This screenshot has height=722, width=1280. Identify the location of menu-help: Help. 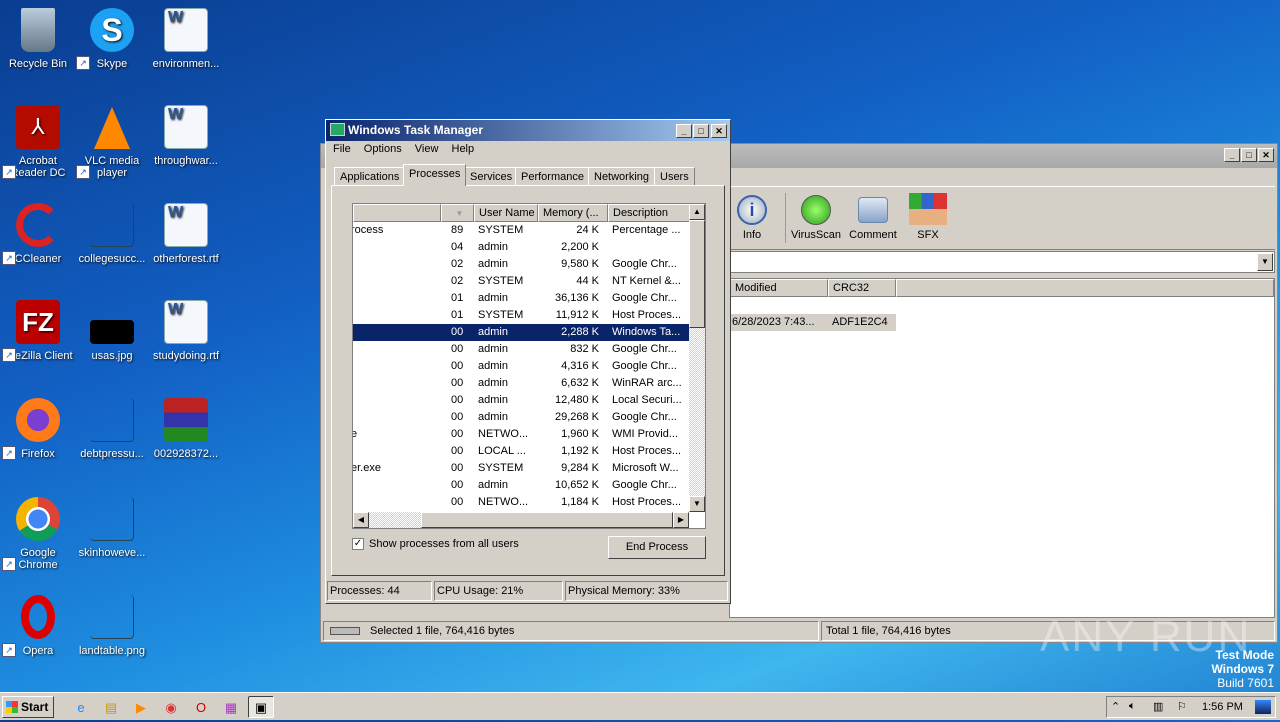
(463, 149).